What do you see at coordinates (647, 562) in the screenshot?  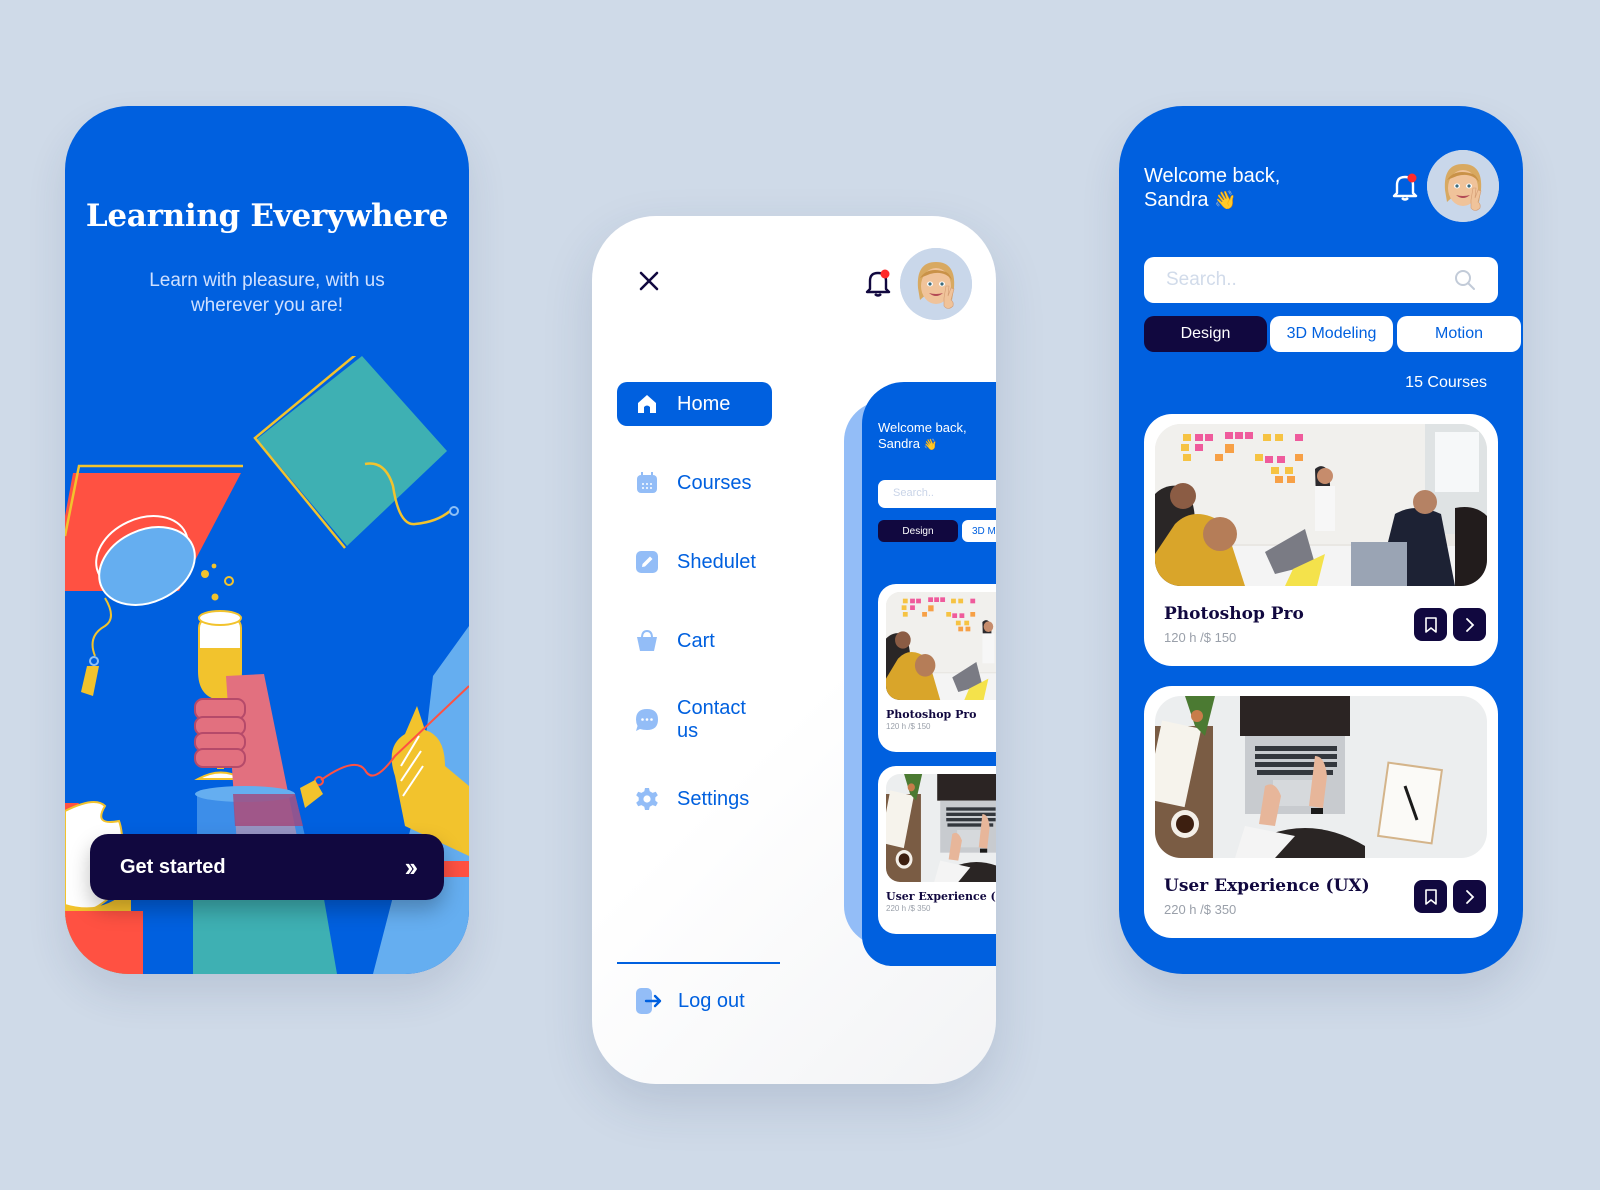 I see `edit-icon` at bounding box center [647, 562].